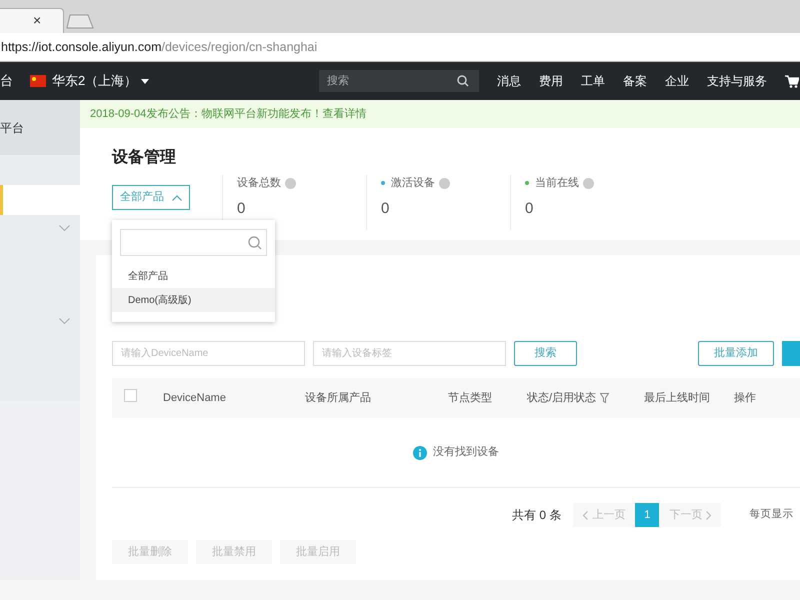 This screenshot has width=800, height=600. What do you see at coordinates (409, 353) in the screenshot?
I see `filter-input: 请输入设备标签` at bounding box center [409, 353].